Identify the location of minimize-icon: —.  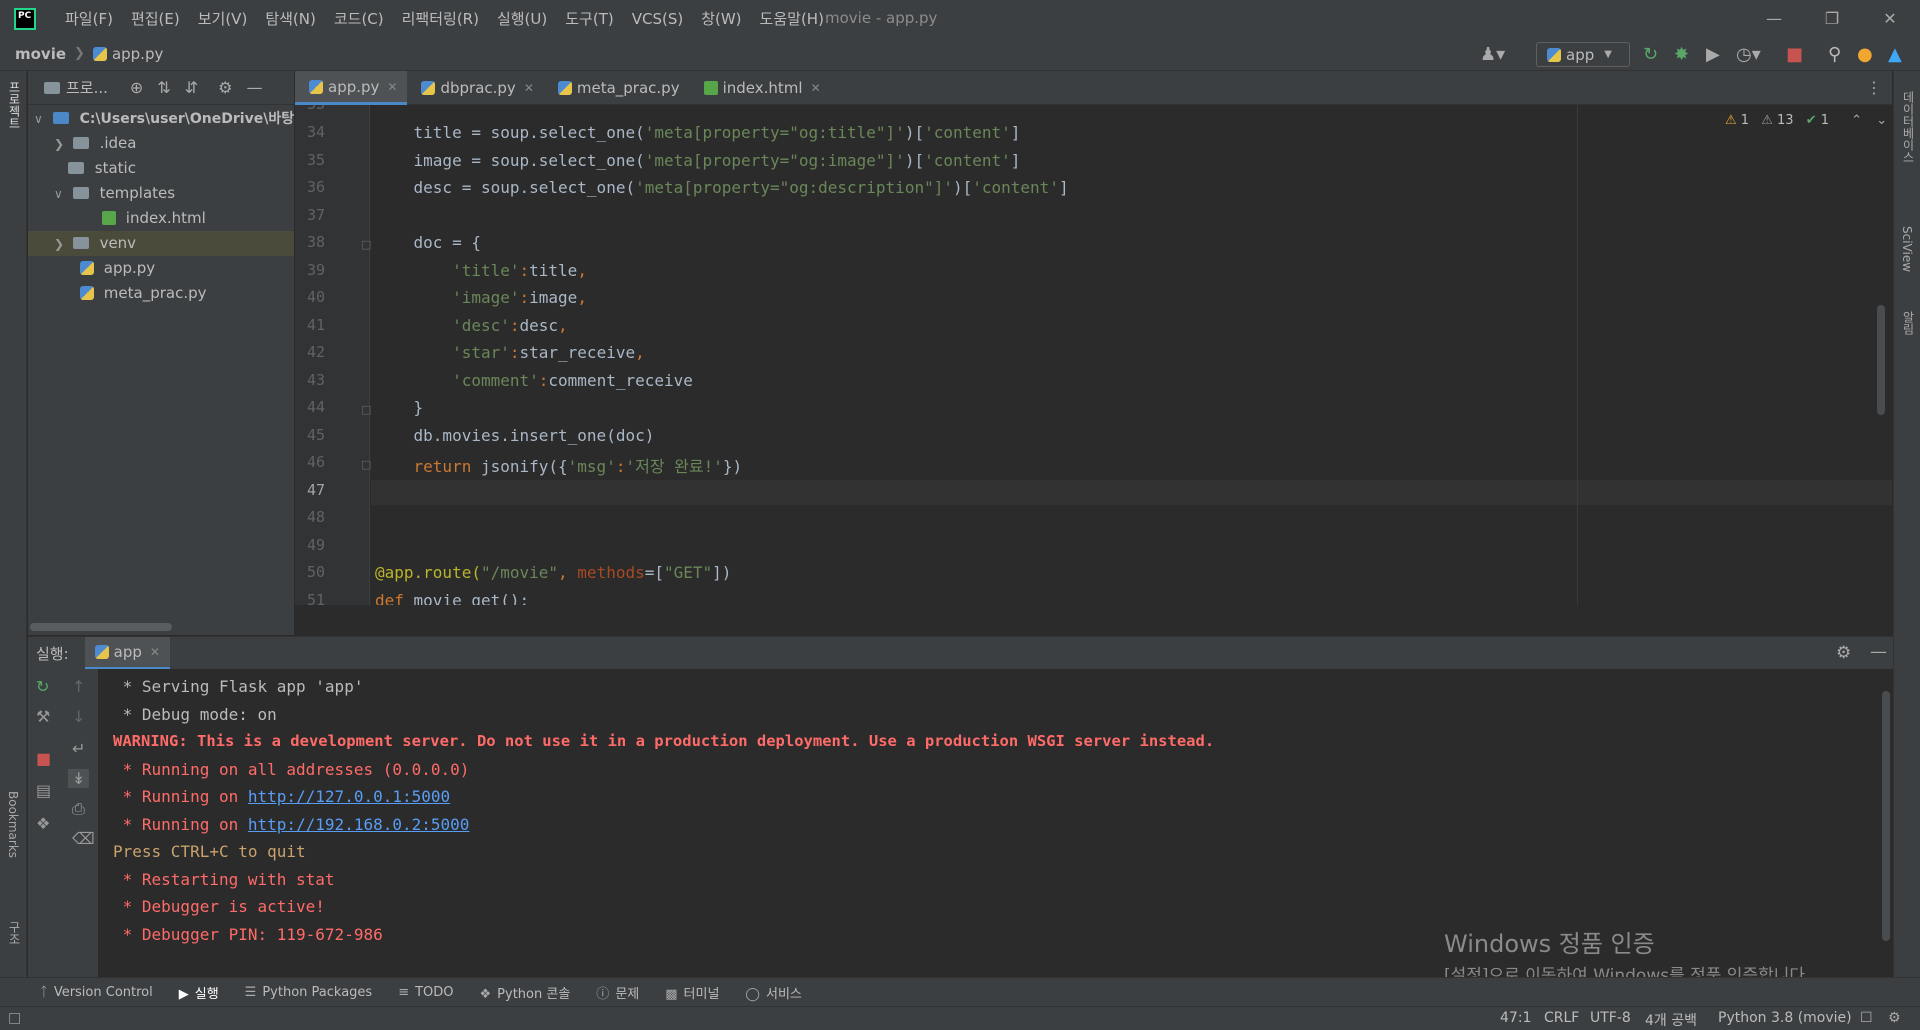
(1774, 18).